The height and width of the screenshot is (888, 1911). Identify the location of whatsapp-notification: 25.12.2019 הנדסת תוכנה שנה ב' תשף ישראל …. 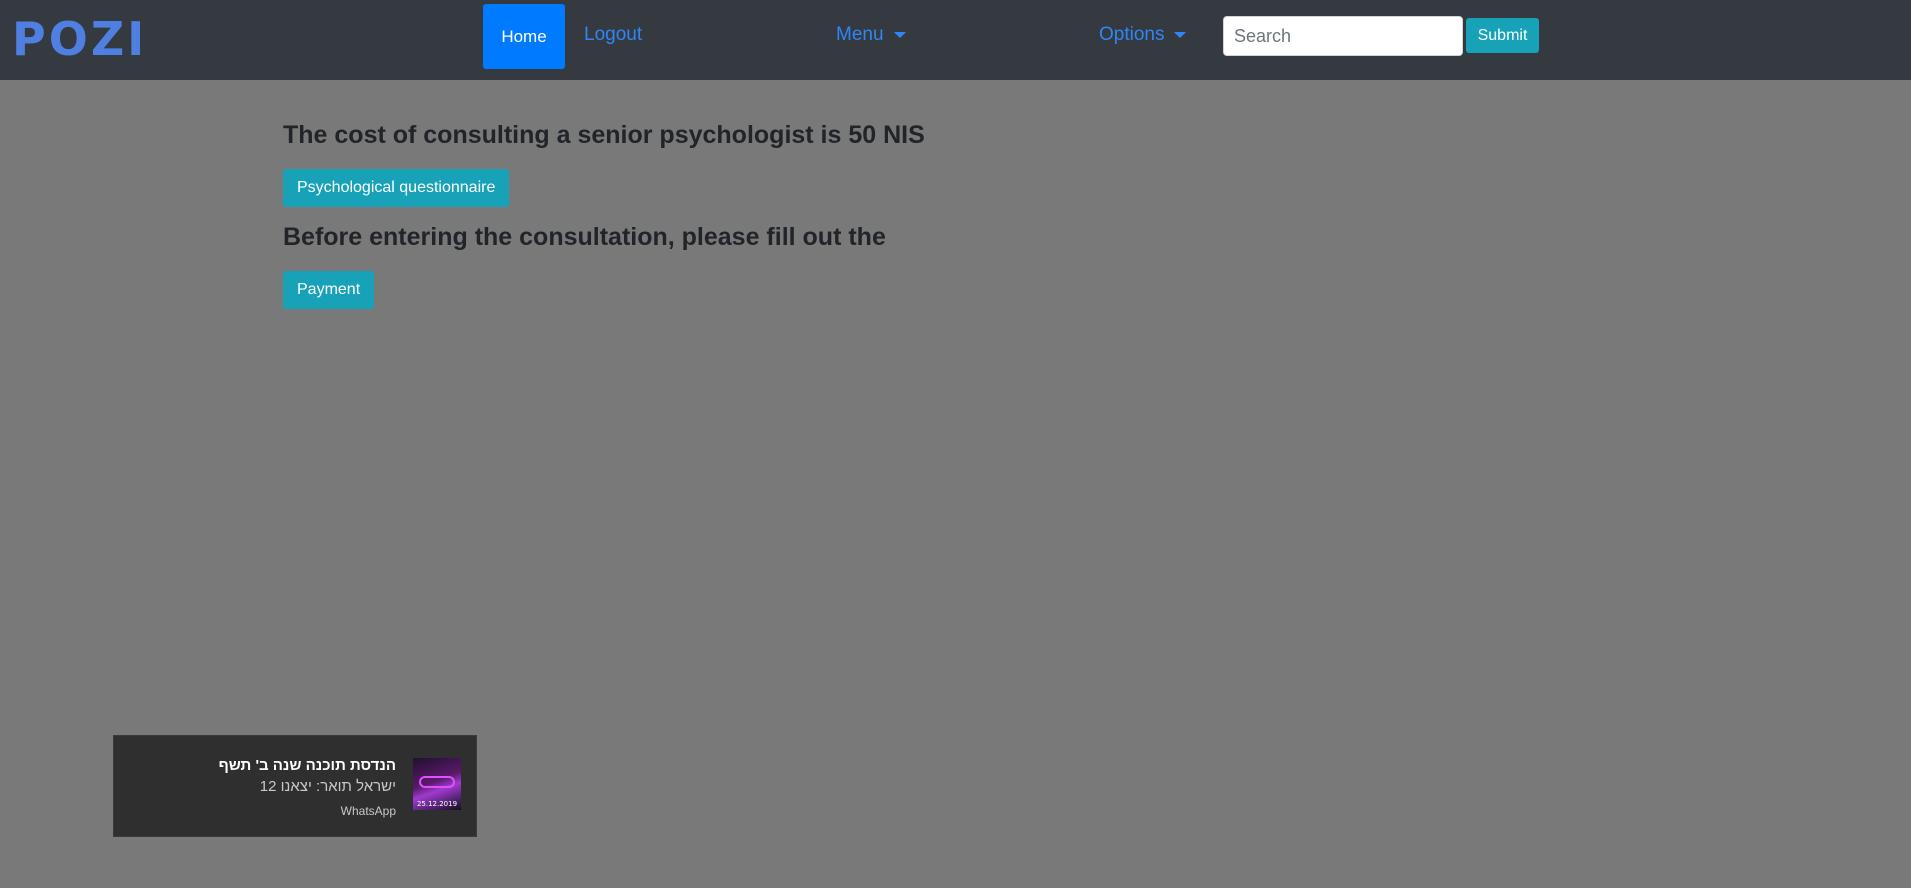
(295, 786).